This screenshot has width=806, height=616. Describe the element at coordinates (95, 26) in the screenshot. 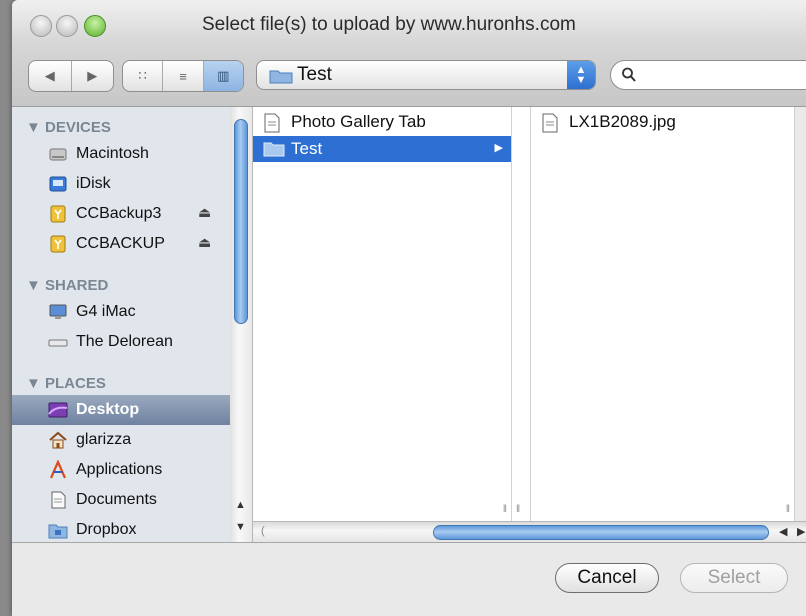

I see `zoom-window-button` at that location.